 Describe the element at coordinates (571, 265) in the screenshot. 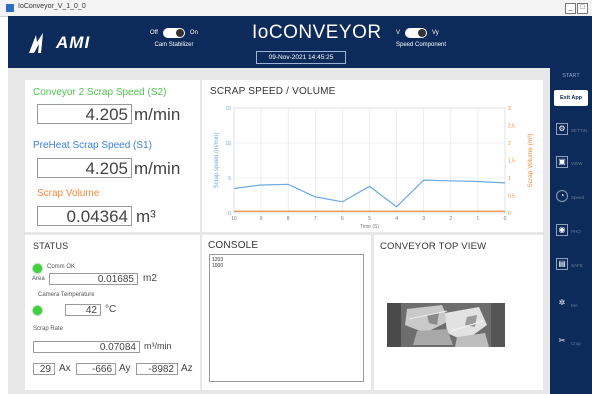

I see `sidebar-item-safe: ▤ SAFE` at that location.